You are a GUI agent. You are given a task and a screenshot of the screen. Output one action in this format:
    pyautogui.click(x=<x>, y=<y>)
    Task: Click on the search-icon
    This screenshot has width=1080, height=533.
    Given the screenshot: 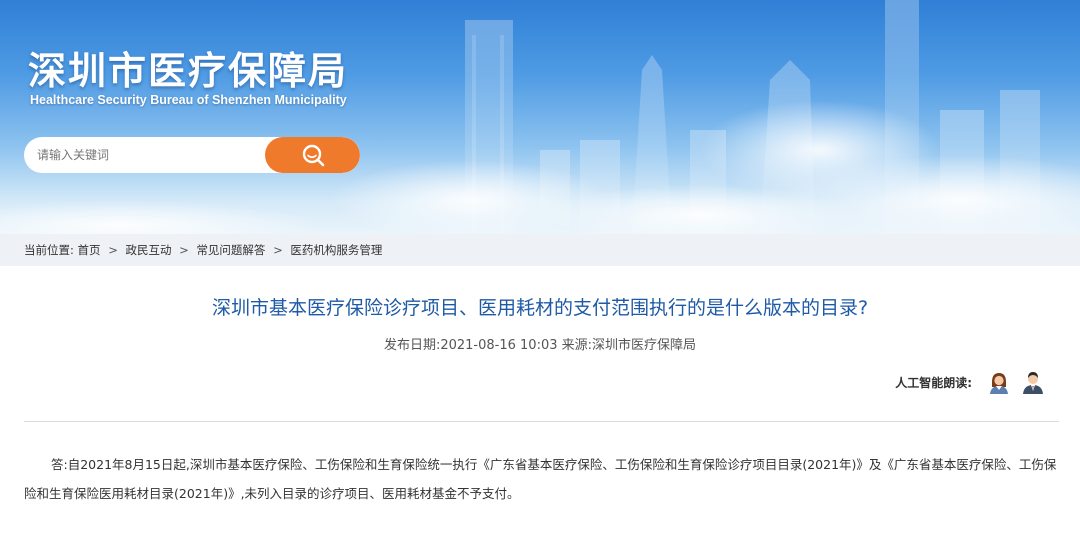 What is the action you would take?
    pyautogui.click(x=313, y=155)
    